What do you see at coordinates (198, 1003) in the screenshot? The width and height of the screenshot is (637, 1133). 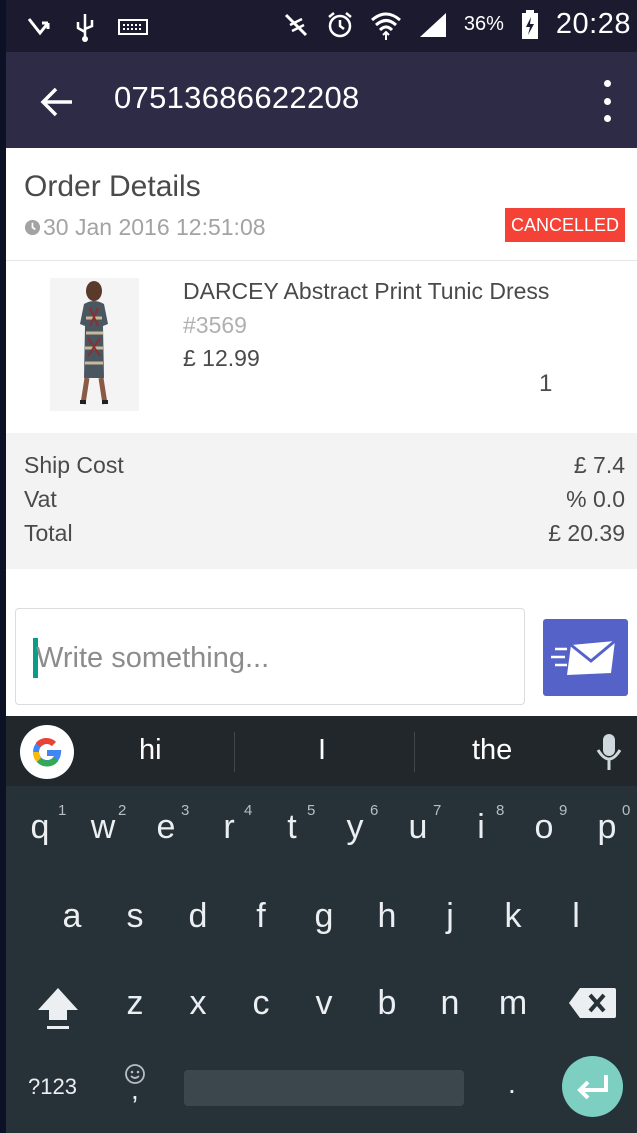 I see `key-x: x` at bounding box center [198, 1003].